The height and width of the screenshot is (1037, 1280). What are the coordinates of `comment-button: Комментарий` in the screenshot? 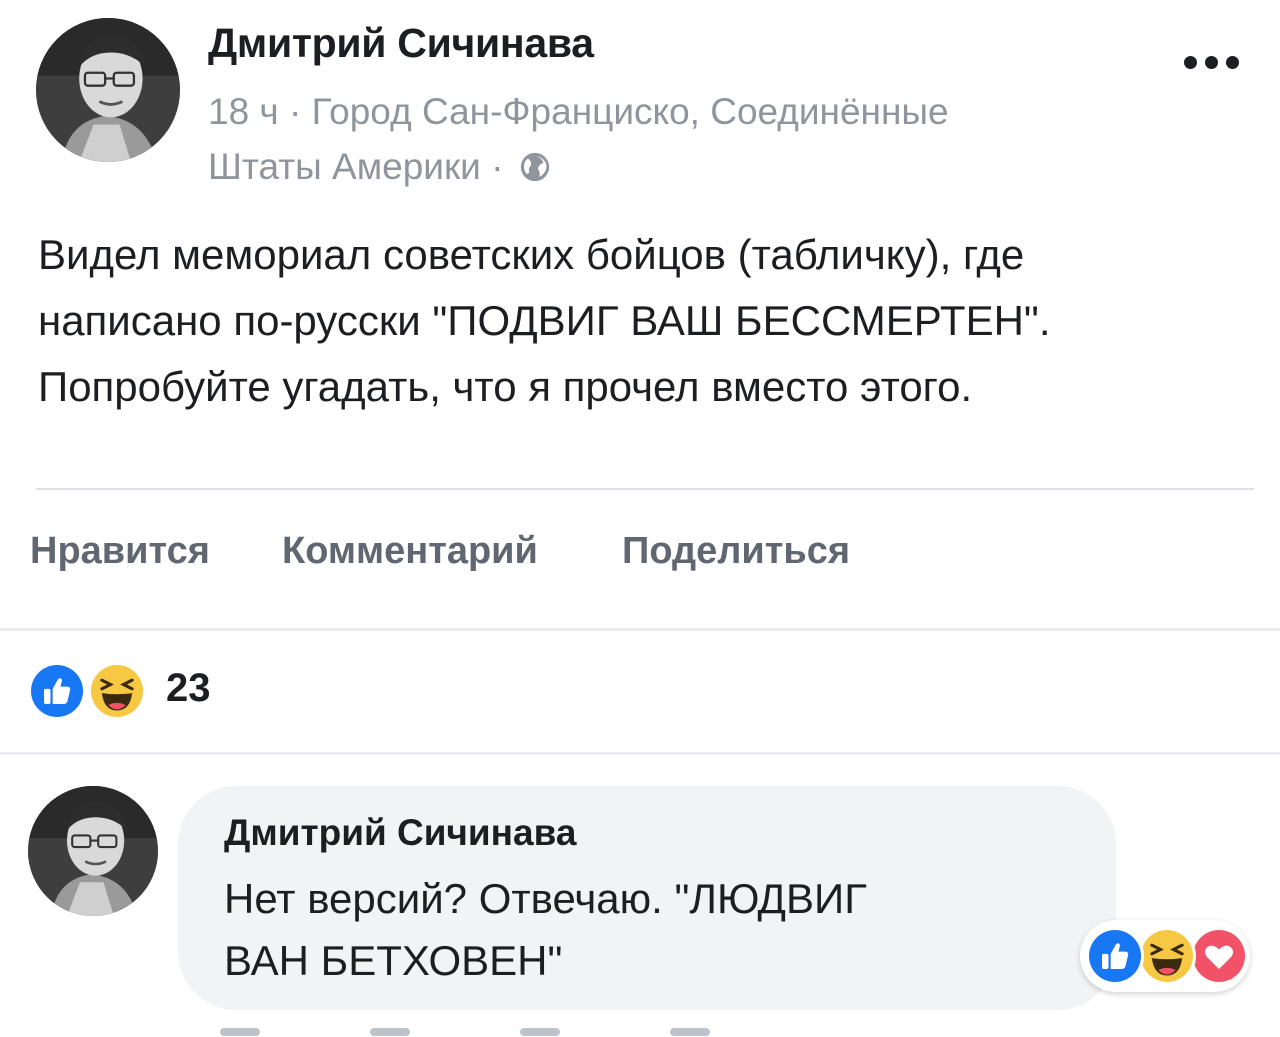 It's located at (410, 551).